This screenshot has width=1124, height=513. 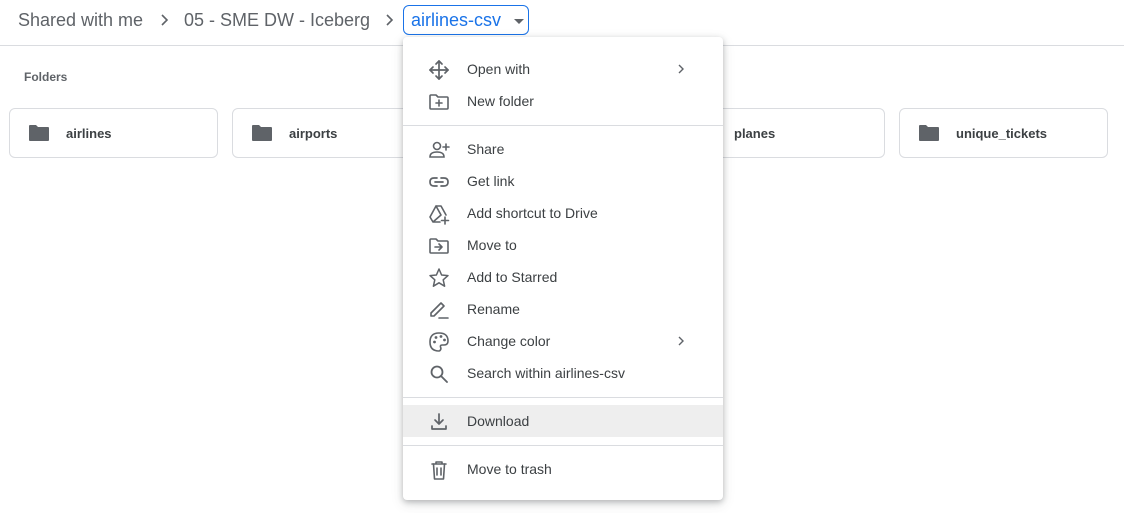 What do you see at coordinates (491, 181) in the screenshot?
I see `menu-item-label: Get link` at bounding box center [491, 181].